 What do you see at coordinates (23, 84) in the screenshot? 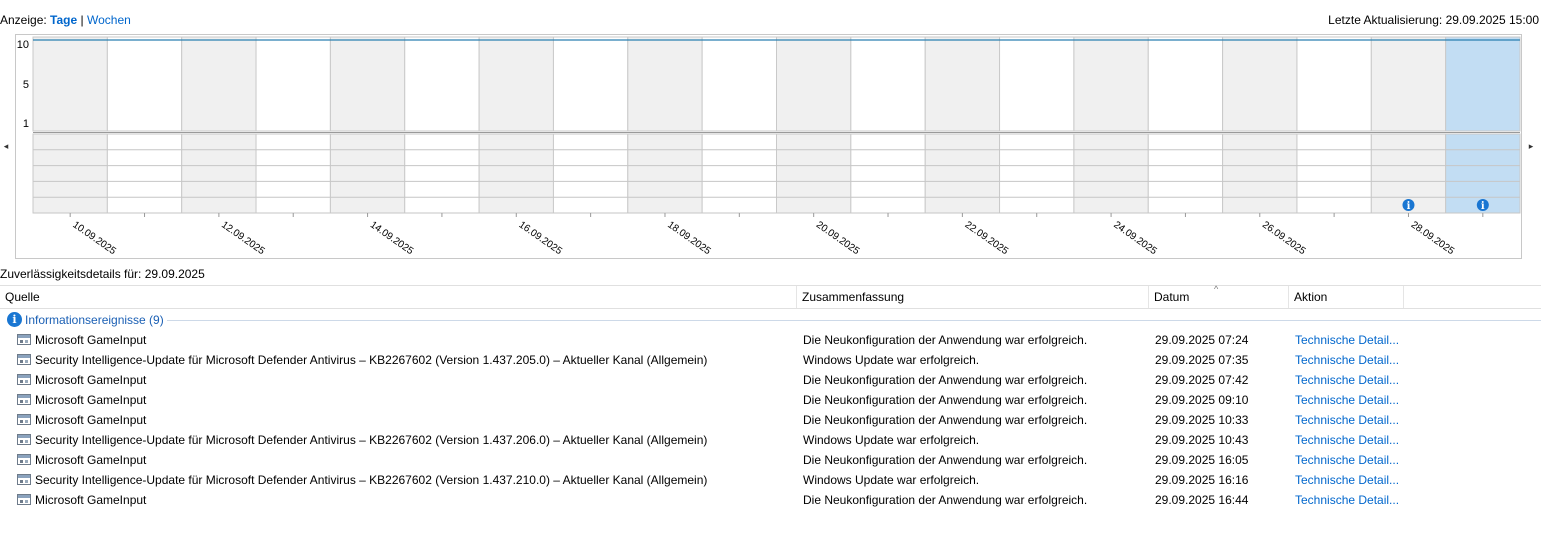
I see `y-axis: 10 5 1` at bounding box center [23, 84].